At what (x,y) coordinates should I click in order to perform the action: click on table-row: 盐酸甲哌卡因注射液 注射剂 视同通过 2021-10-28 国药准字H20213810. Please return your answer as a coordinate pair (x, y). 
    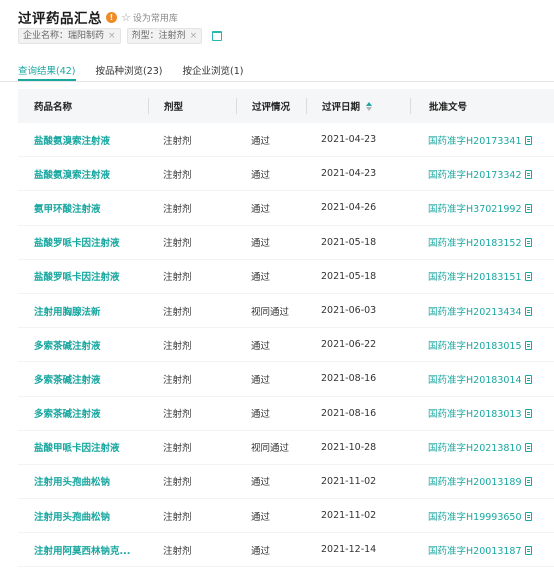
    Looking at the image, I should click on (286, 448).